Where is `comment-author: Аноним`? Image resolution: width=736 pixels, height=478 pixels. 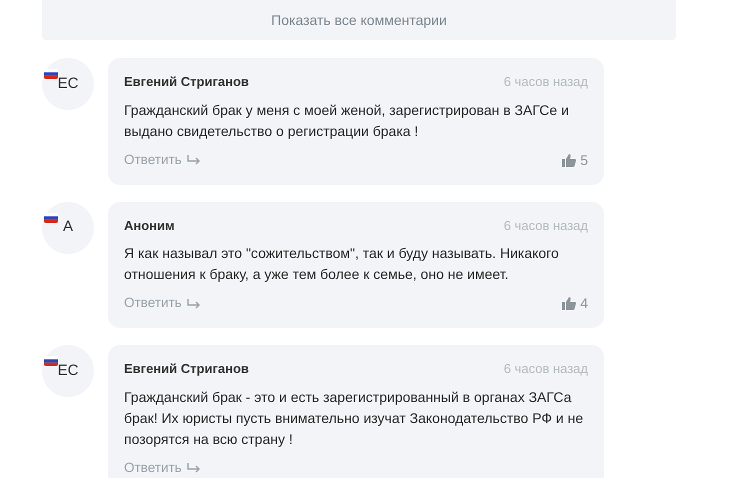
comment-author: Аноним is located at coordinates (149, 225).